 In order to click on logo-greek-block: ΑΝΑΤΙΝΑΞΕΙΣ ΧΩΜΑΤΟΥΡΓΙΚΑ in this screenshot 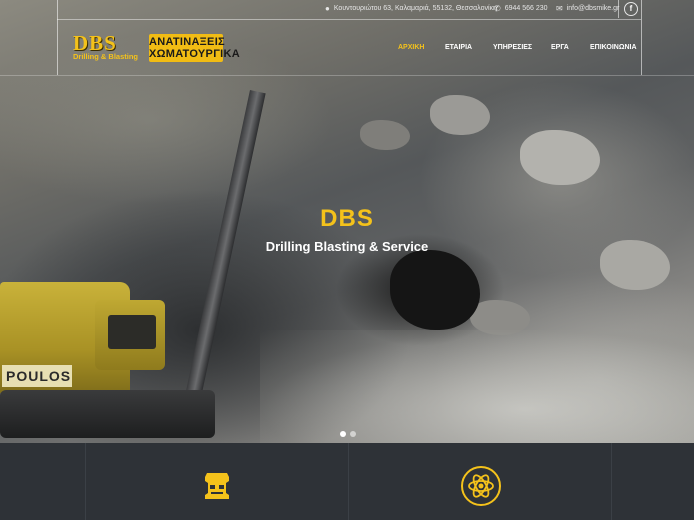, I will do `click(194, 48)`.